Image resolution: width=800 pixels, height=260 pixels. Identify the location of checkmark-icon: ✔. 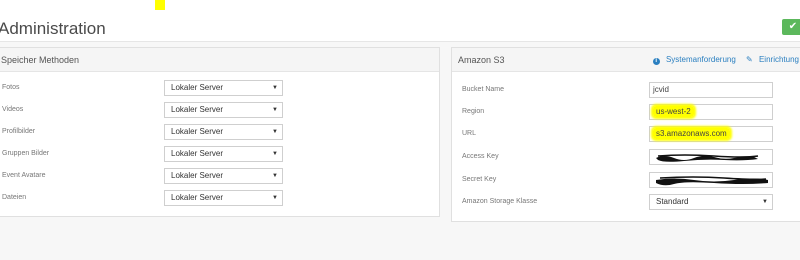
(793, 26).